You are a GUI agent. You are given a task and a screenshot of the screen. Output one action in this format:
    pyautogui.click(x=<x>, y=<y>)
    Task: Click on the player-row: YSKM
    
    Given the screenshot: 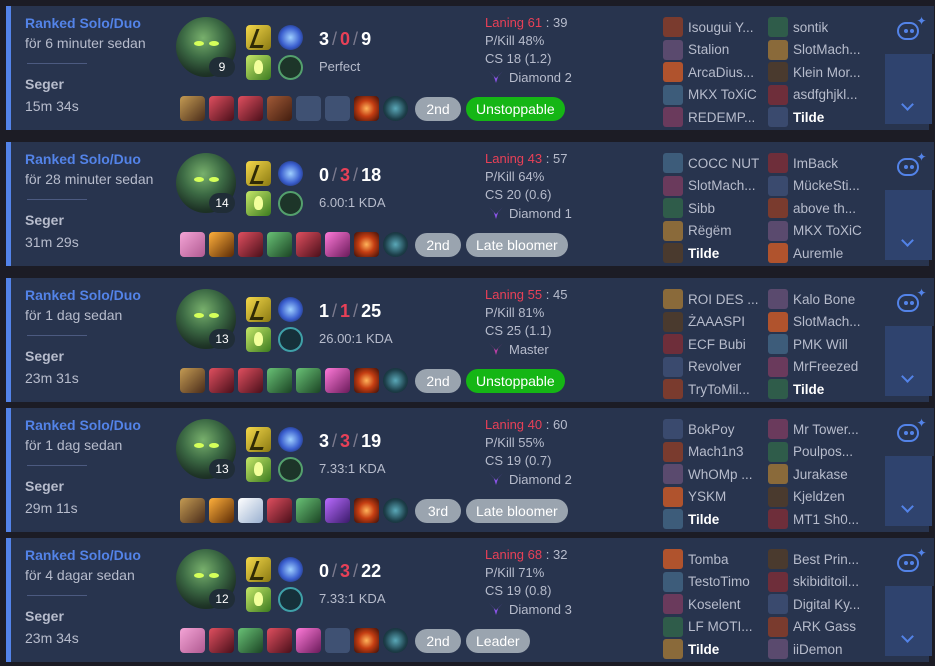 What is the action you would take?
    pyautogui.click(x=715, y=497)
    